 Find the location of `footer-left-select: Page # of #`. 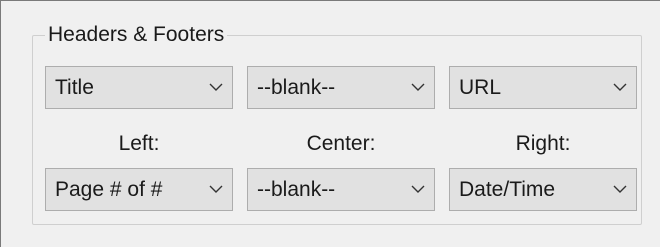

footer-left-select: Page # of # is located at coordinates (139, 189).